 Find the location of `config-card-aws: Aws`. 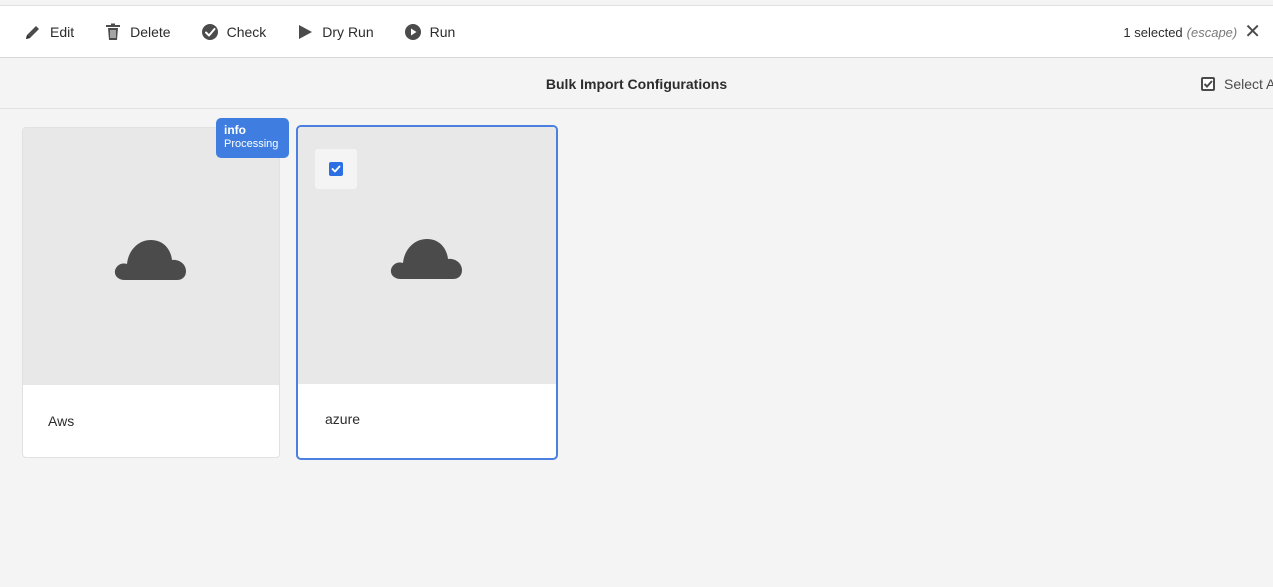

config-card-aws: Aws is located at coordinates (151, 292).